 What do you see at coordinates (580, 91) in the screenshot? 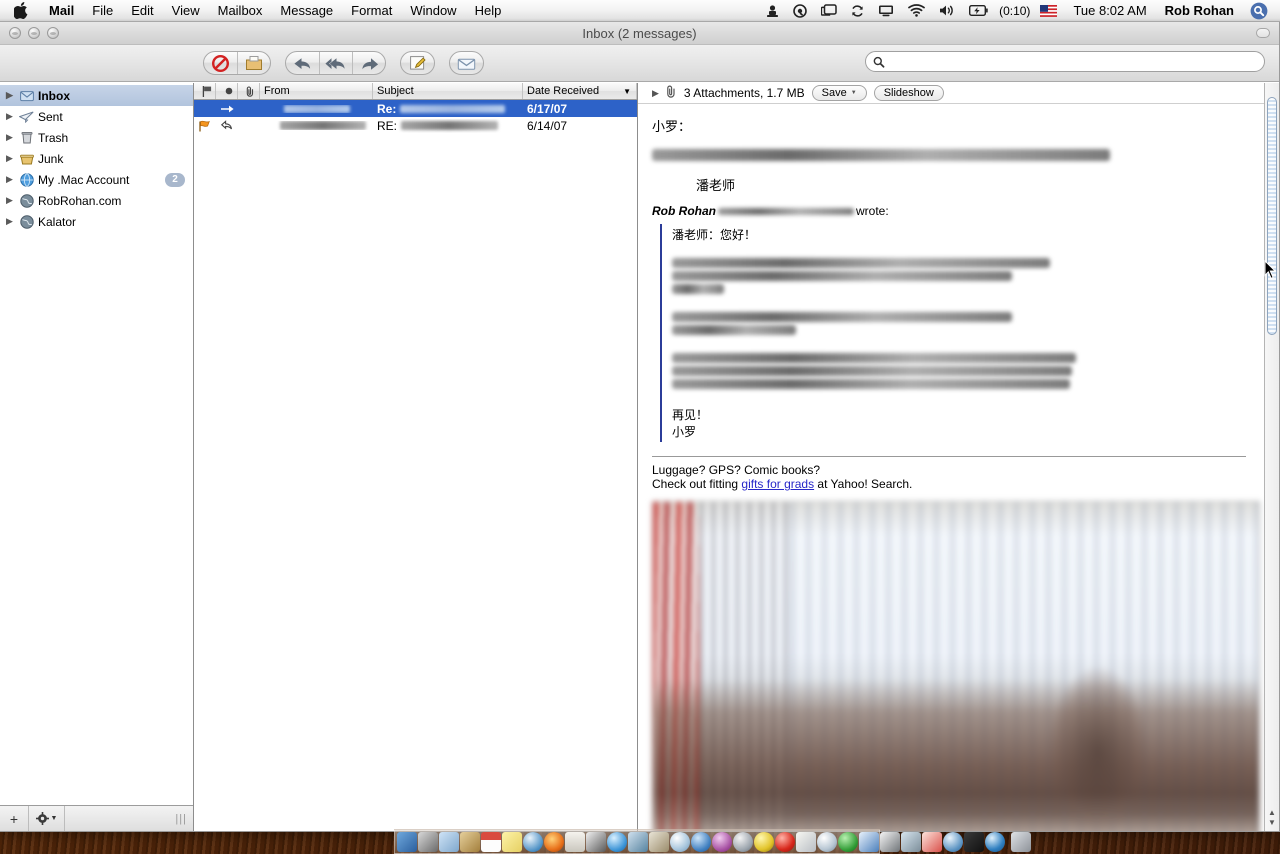
I see `column-header-date-received: Date Received ▼` at bounding box center [580, 91].